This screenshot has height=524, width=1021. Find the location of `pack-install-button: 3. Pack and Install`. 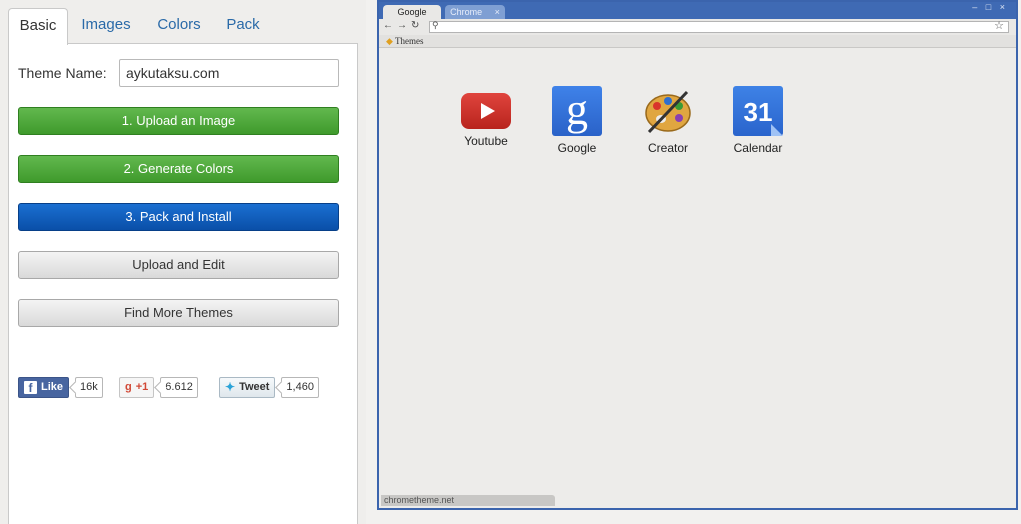

pack-install-button: 3. Pack and Install is located at coordinates (178, 217).